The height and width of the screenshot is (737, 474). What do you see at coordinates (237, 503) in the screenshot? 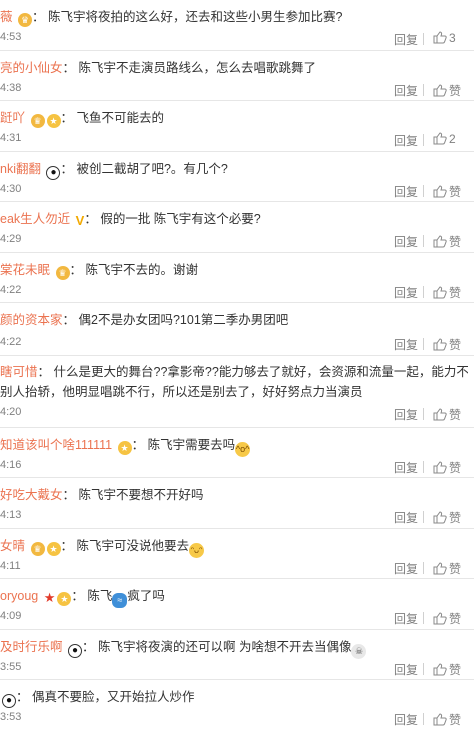
I see `comment-item: 好吃大戴女： 陈飞宇不要想不开好吗 4:13 回复 赞` at bounding box center [237, 503].